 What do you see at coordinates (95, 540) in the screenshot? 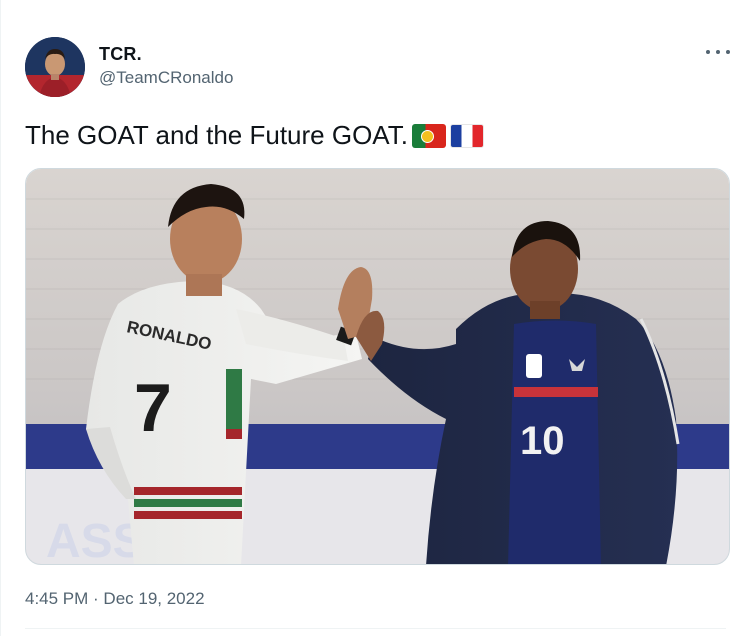
I see `svg-text: ASS` at bounding box center [95, 540].